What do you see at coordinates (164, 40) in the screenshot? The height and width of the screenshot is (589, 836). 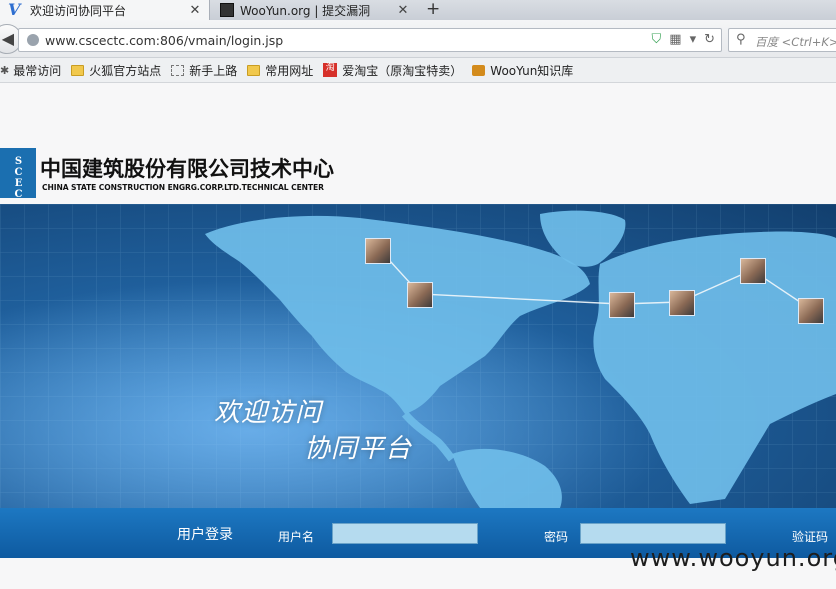 I see `url-text: www.cscectc.com:806/vmain/login.jsp` at bounding box center [164, 40].